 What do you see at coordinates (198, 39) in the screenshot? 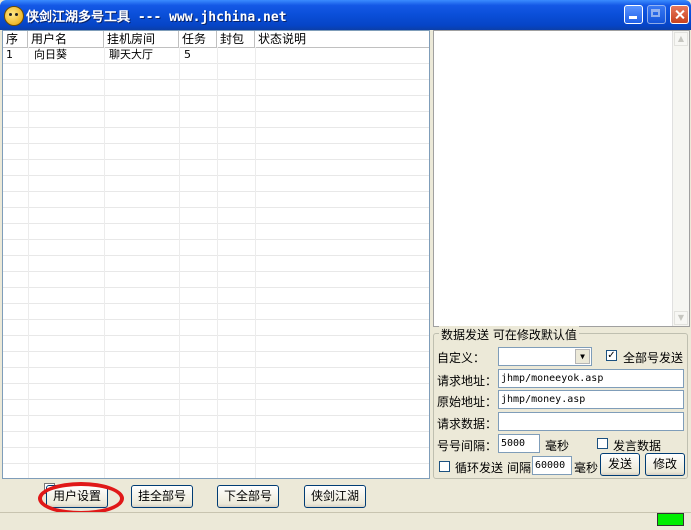
I see `column-header-task: 任务` at bounding box center [198, 39].